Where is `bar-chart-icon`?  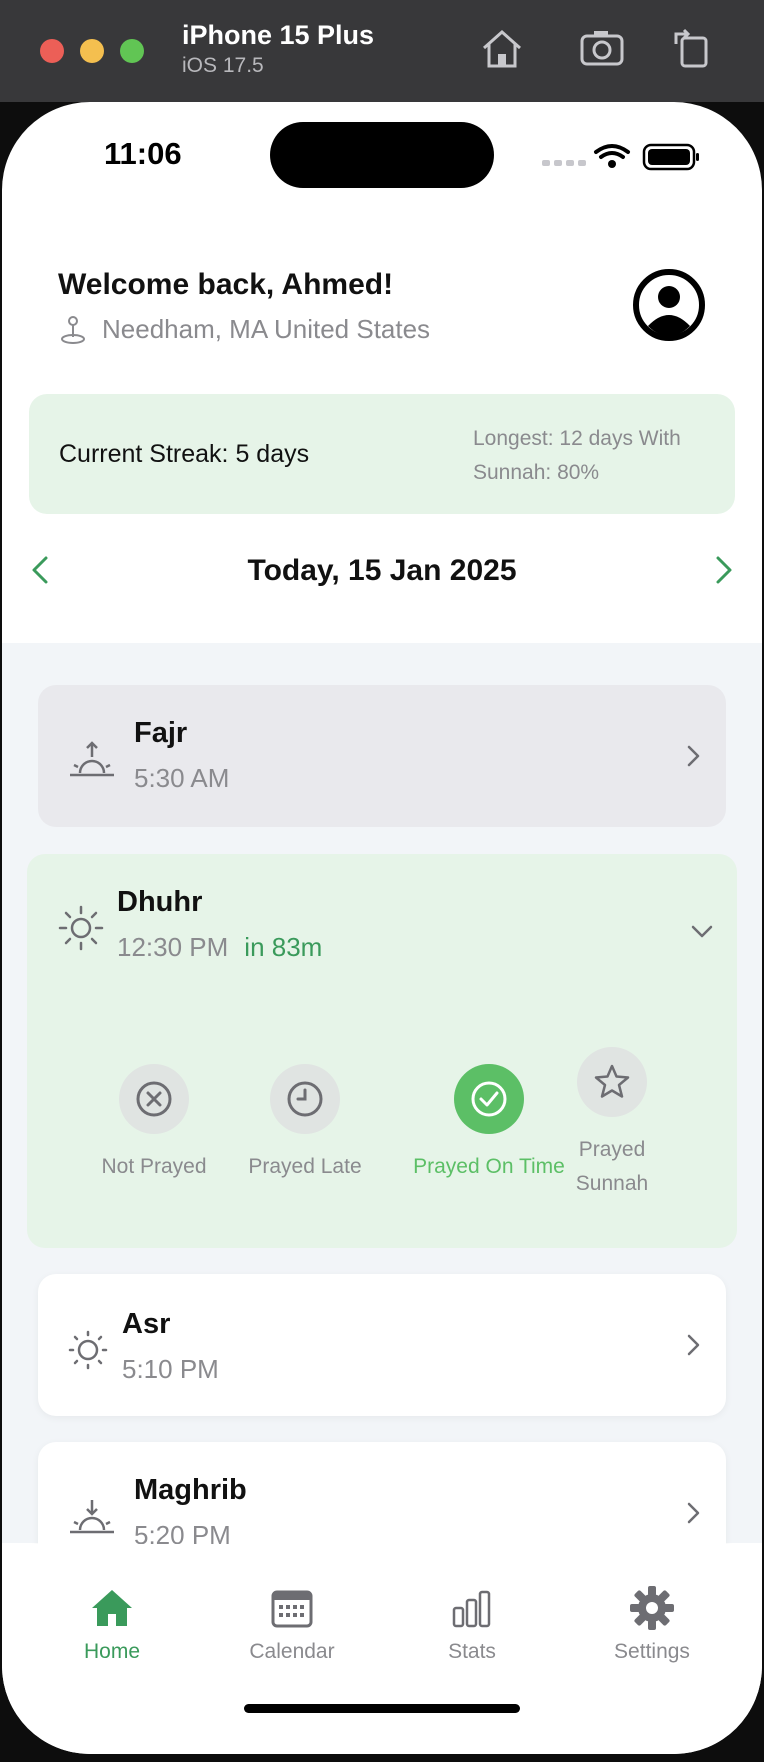 bar-chart-icon is located at coordinates (471, 1609).